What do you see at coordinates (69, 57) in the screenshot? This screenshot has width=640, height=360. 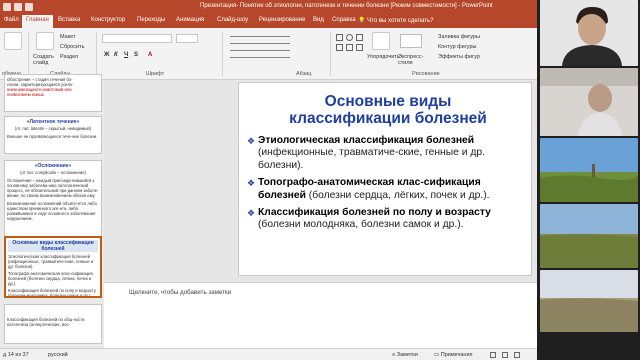 I see `section-button: Раздел` at bounding box center [69, 57].